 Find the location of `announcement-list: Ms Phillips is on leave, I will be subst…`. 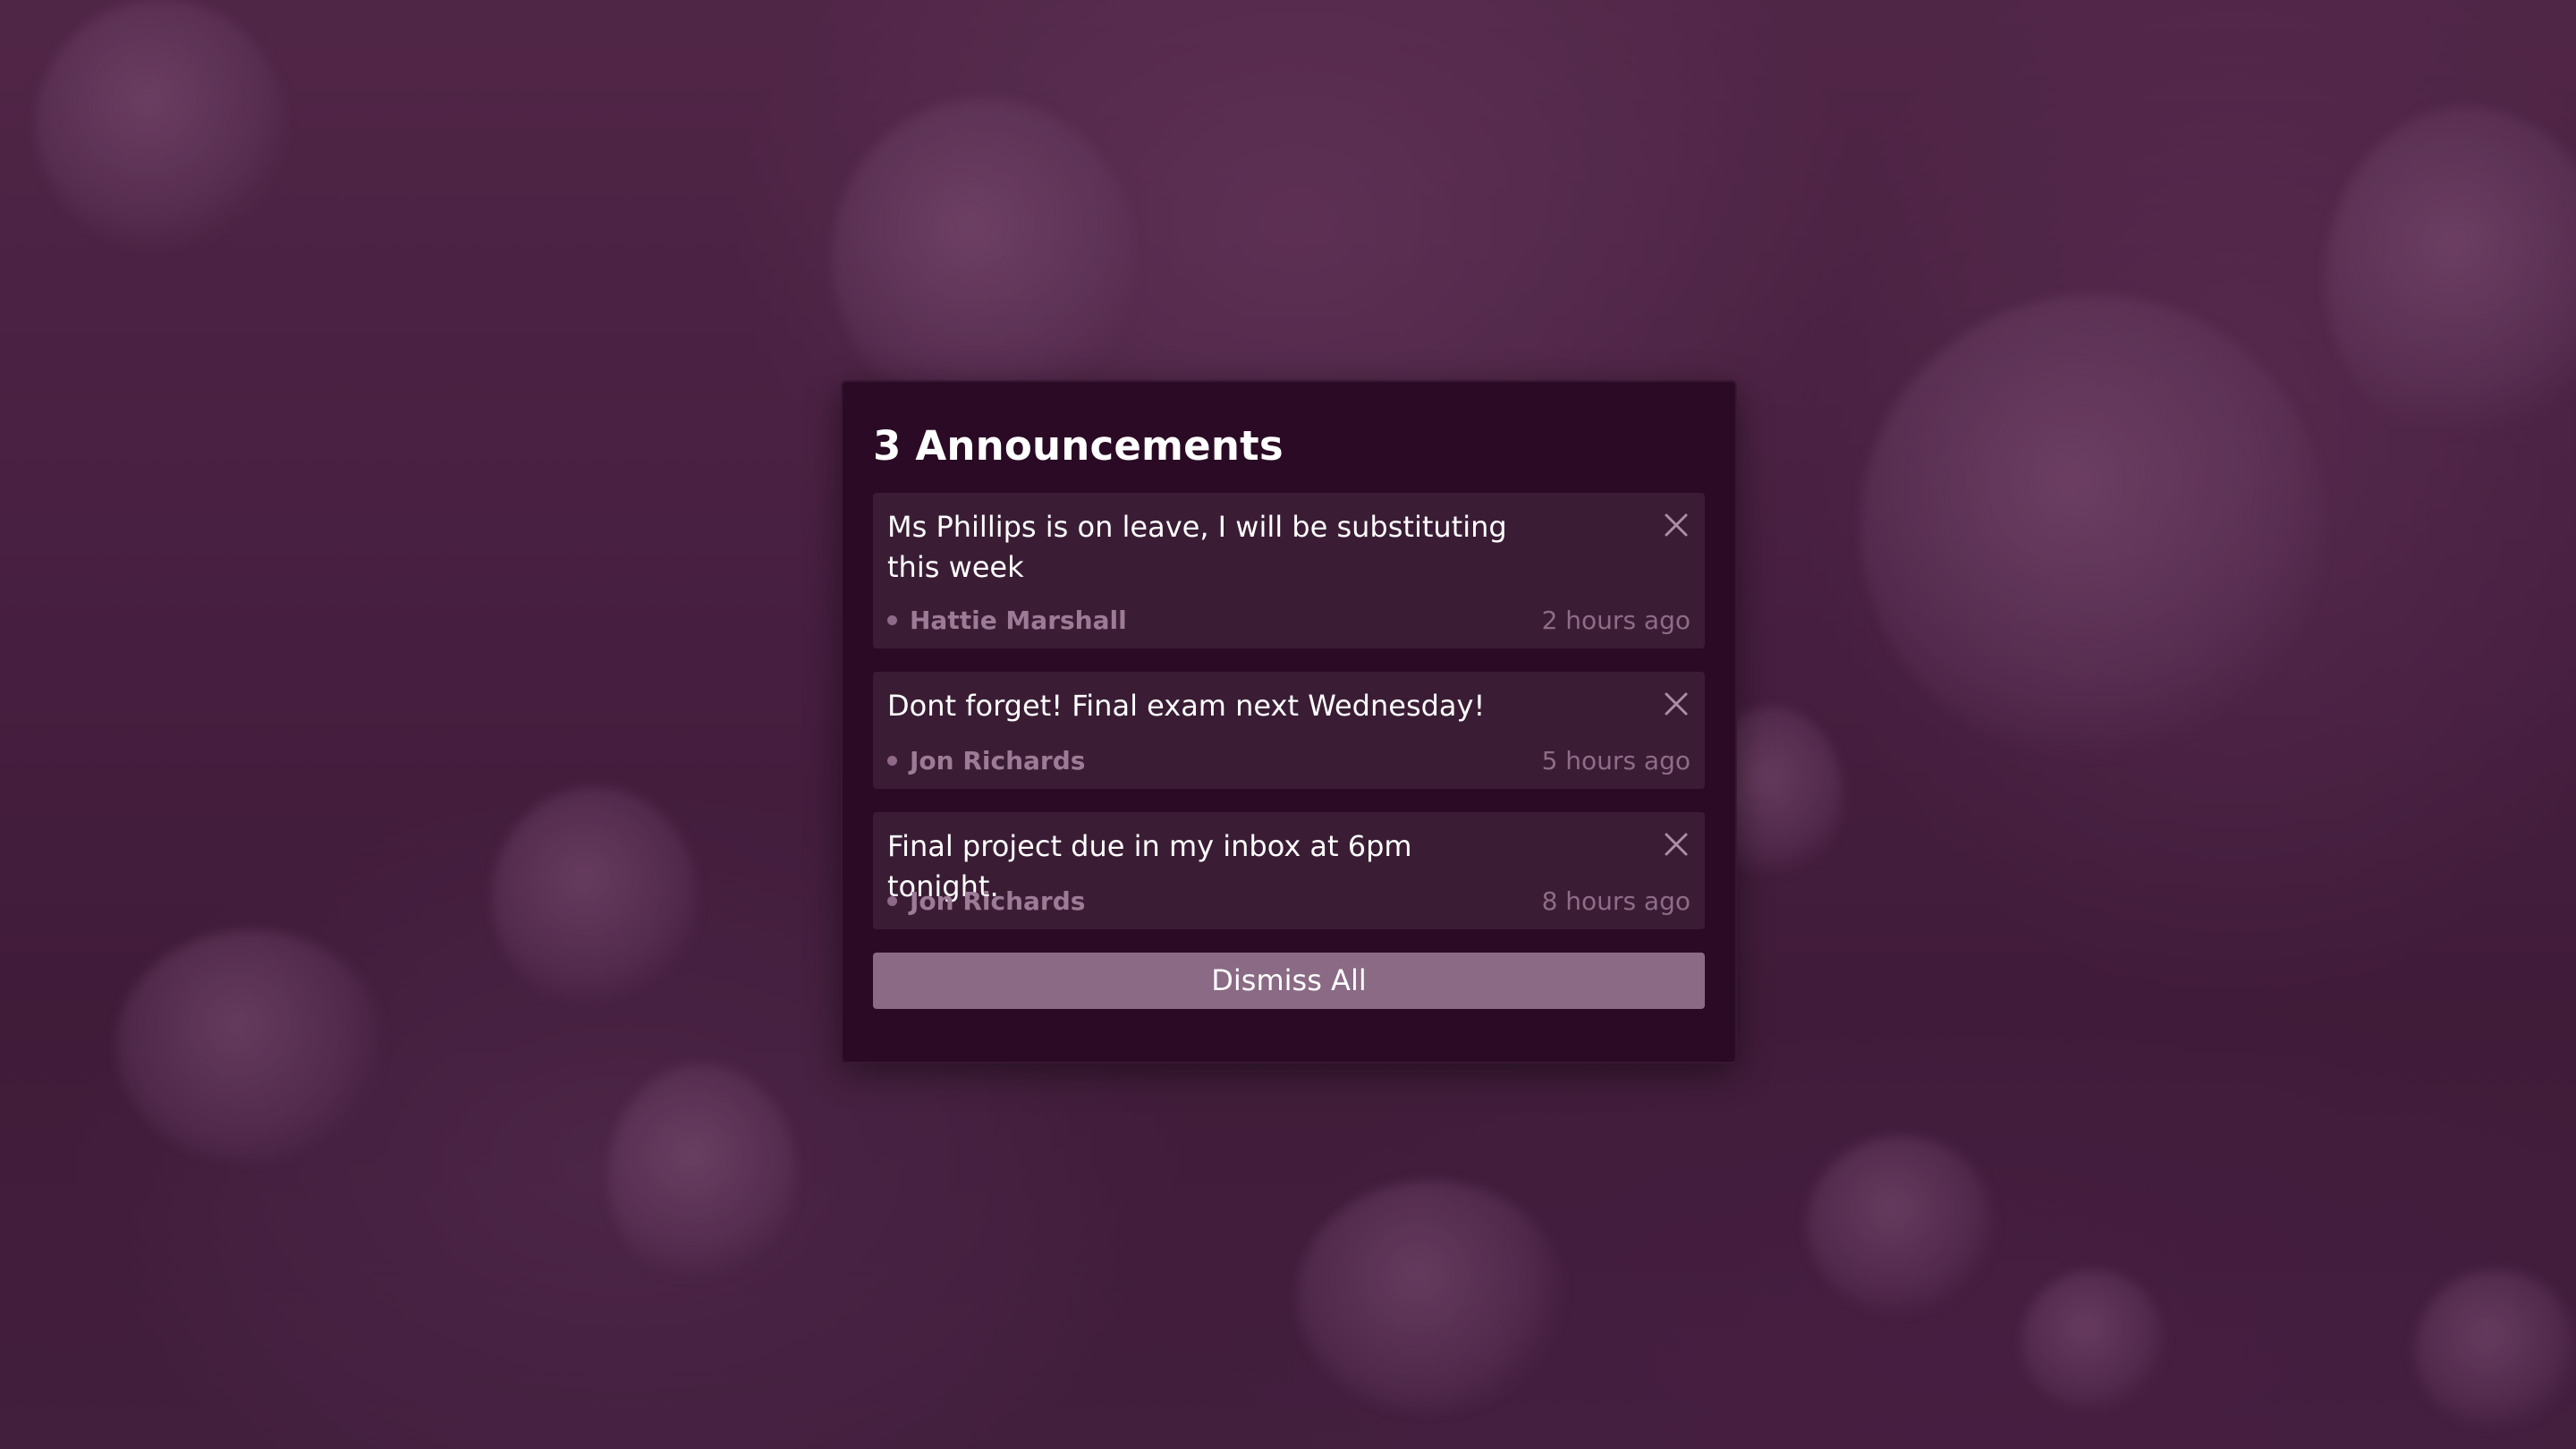

announcement-list: Ms Phillips is on leave, I will be subst… is located at coordinates (1289, 711).